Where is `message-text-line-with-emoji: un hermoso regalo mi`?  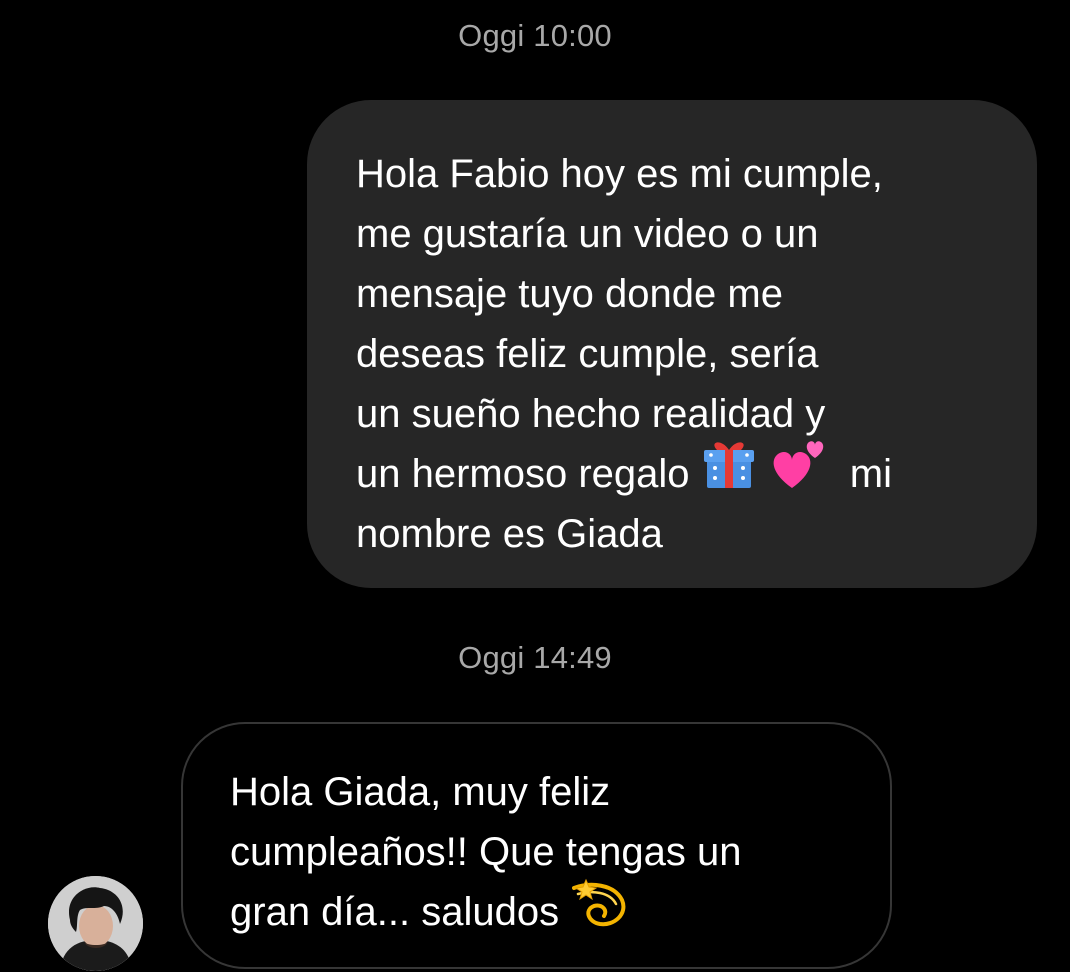 message-text-line-with-emoji: un hermoso regalo mi is located at coordinates (681, 472).